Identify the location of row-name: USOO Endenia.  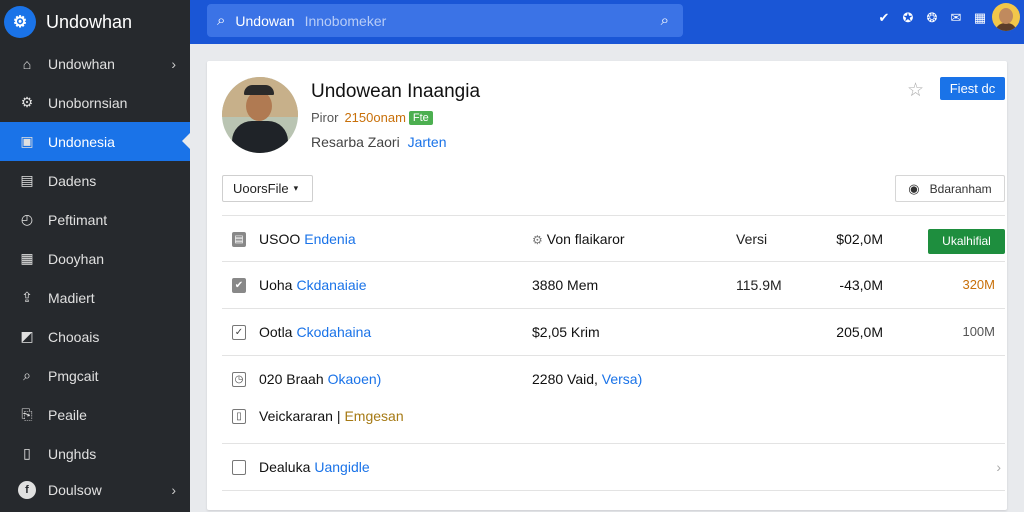
(307, 239).